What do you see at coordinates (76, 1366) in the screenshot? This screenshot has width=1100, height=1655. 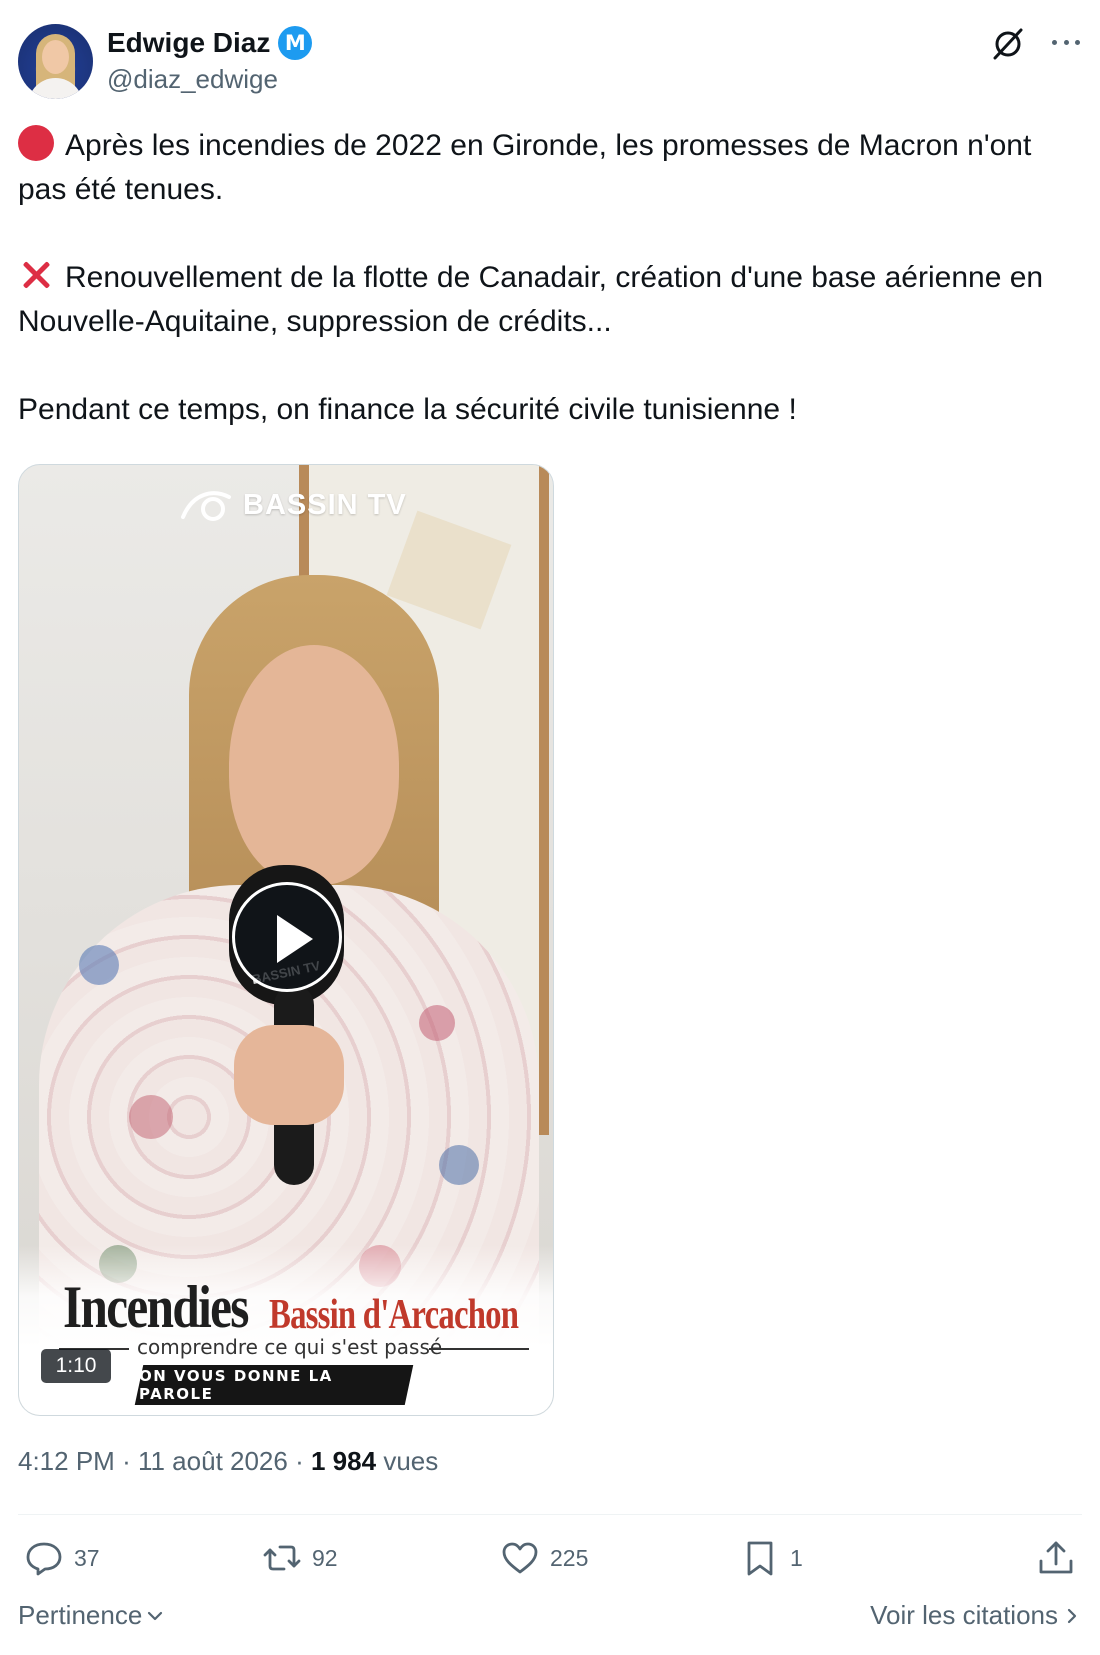 I see `video-duration: 1:10` at bounding box center [76, 1366].